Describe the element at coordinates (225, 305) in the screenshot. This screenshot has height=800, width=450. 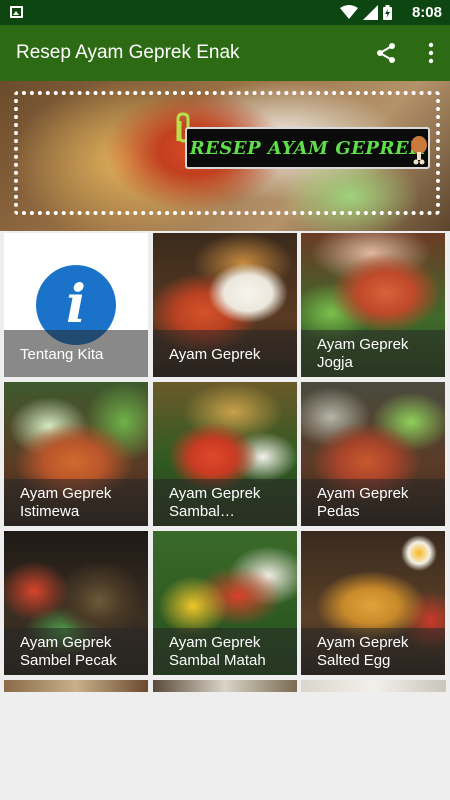
I see `tile-ayam-geprek: Ayam Geprek` at that location.